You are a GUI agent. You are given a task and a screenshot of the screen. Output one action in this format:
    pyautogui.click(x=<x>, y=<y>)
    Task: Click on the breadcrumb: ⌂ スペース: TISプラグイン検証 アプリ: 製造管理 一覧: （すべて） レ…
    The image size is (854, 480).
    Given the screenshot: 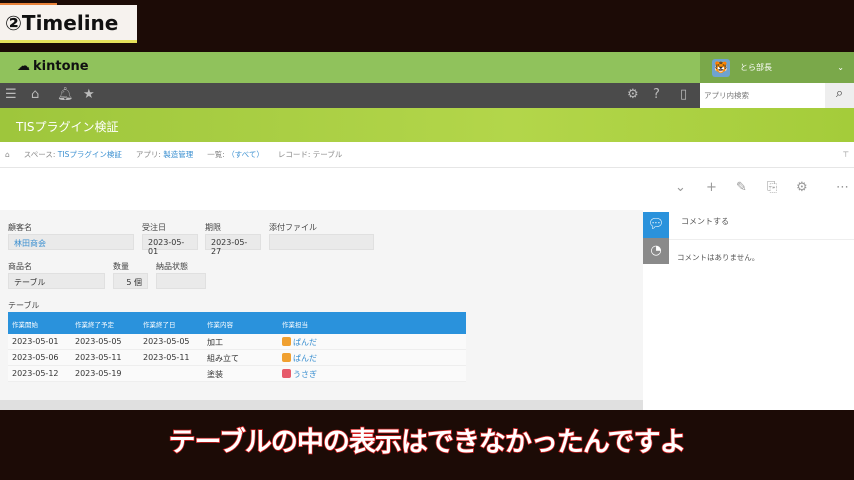 What is the action you would take?
    pyautogui.click(x=427, y=155)
    